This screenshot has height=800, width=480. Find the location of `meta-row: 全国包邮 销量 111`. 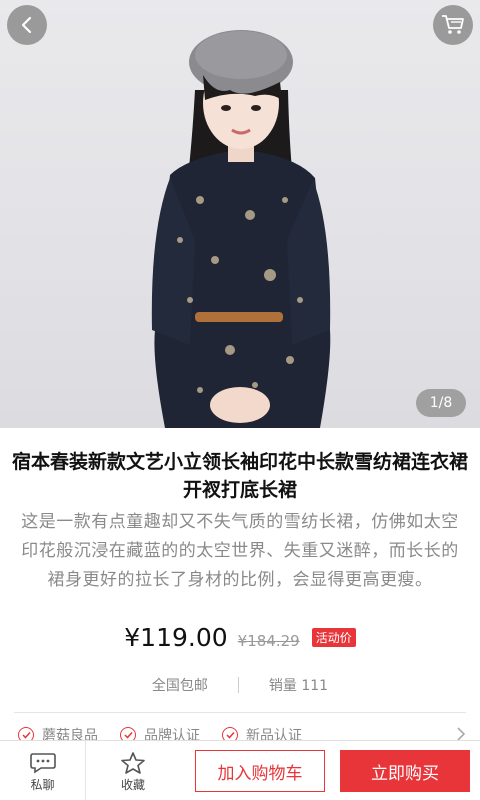

meta-row: 全国包邮 销量 111 is located at coordinates (240, 685).